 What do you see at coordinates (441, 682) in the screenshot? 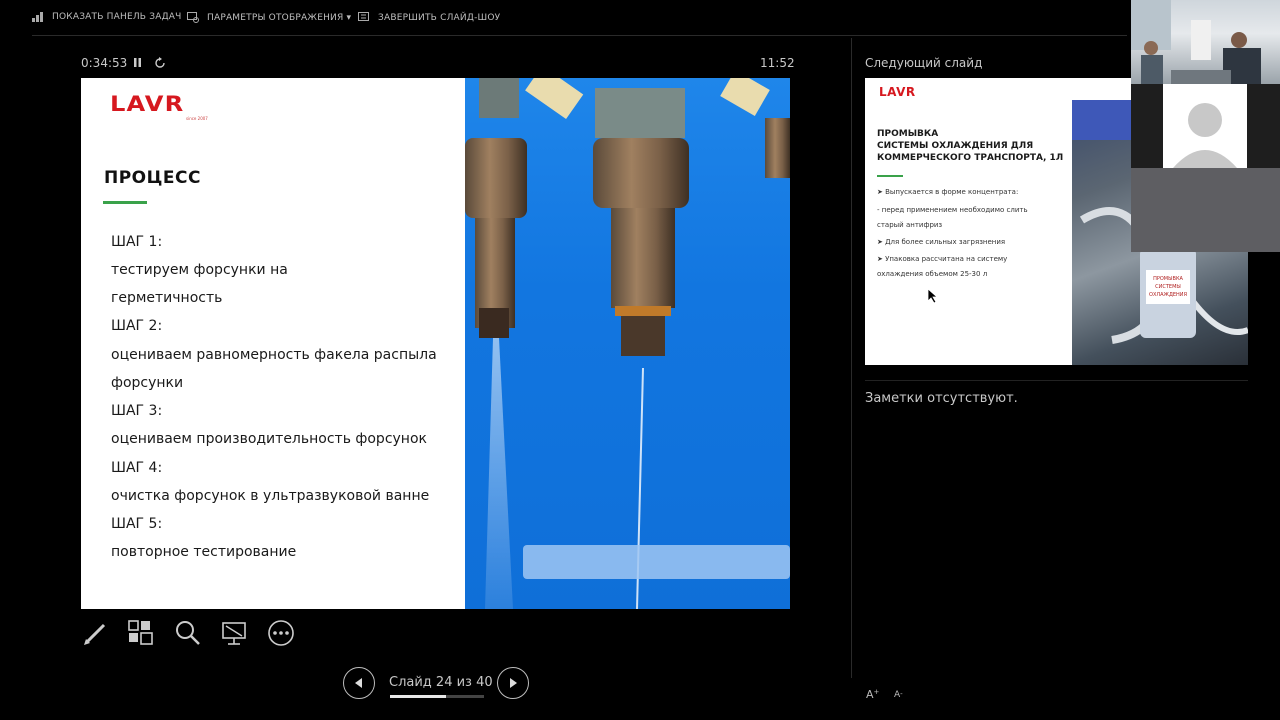
I see `slide-counter: Слайд 24 из 40` at bounding box center [441, 682].